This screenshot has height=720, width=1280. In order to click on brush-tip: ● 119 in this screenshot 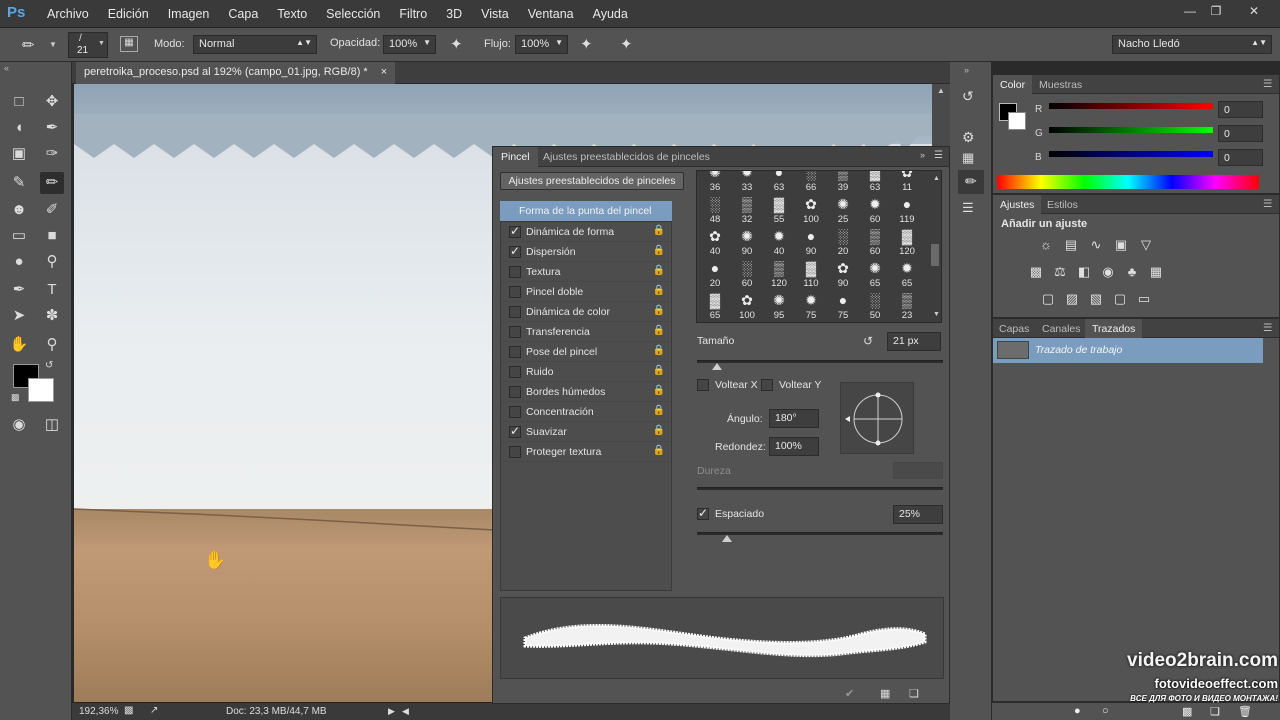, I will do `click(907, 211)`.